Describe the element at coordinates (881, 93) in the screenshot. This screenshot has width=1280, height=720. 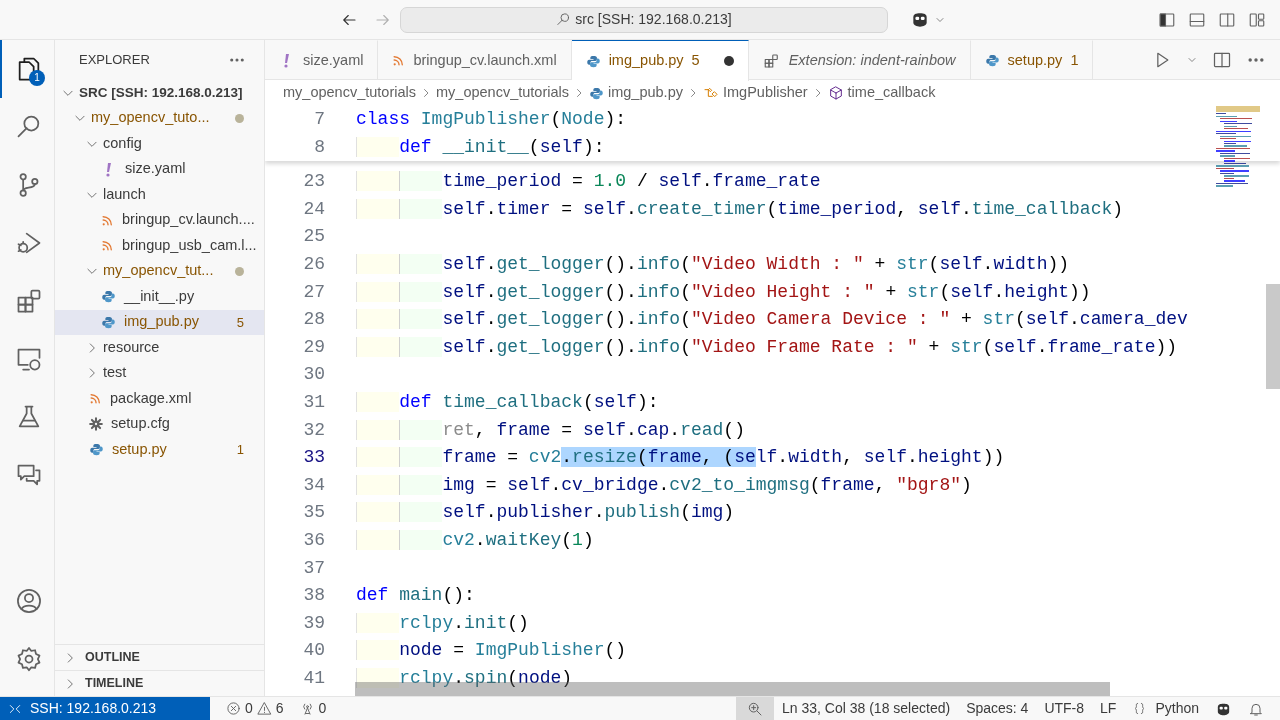
I see `breadcrumb-item: time_callback` at that location.